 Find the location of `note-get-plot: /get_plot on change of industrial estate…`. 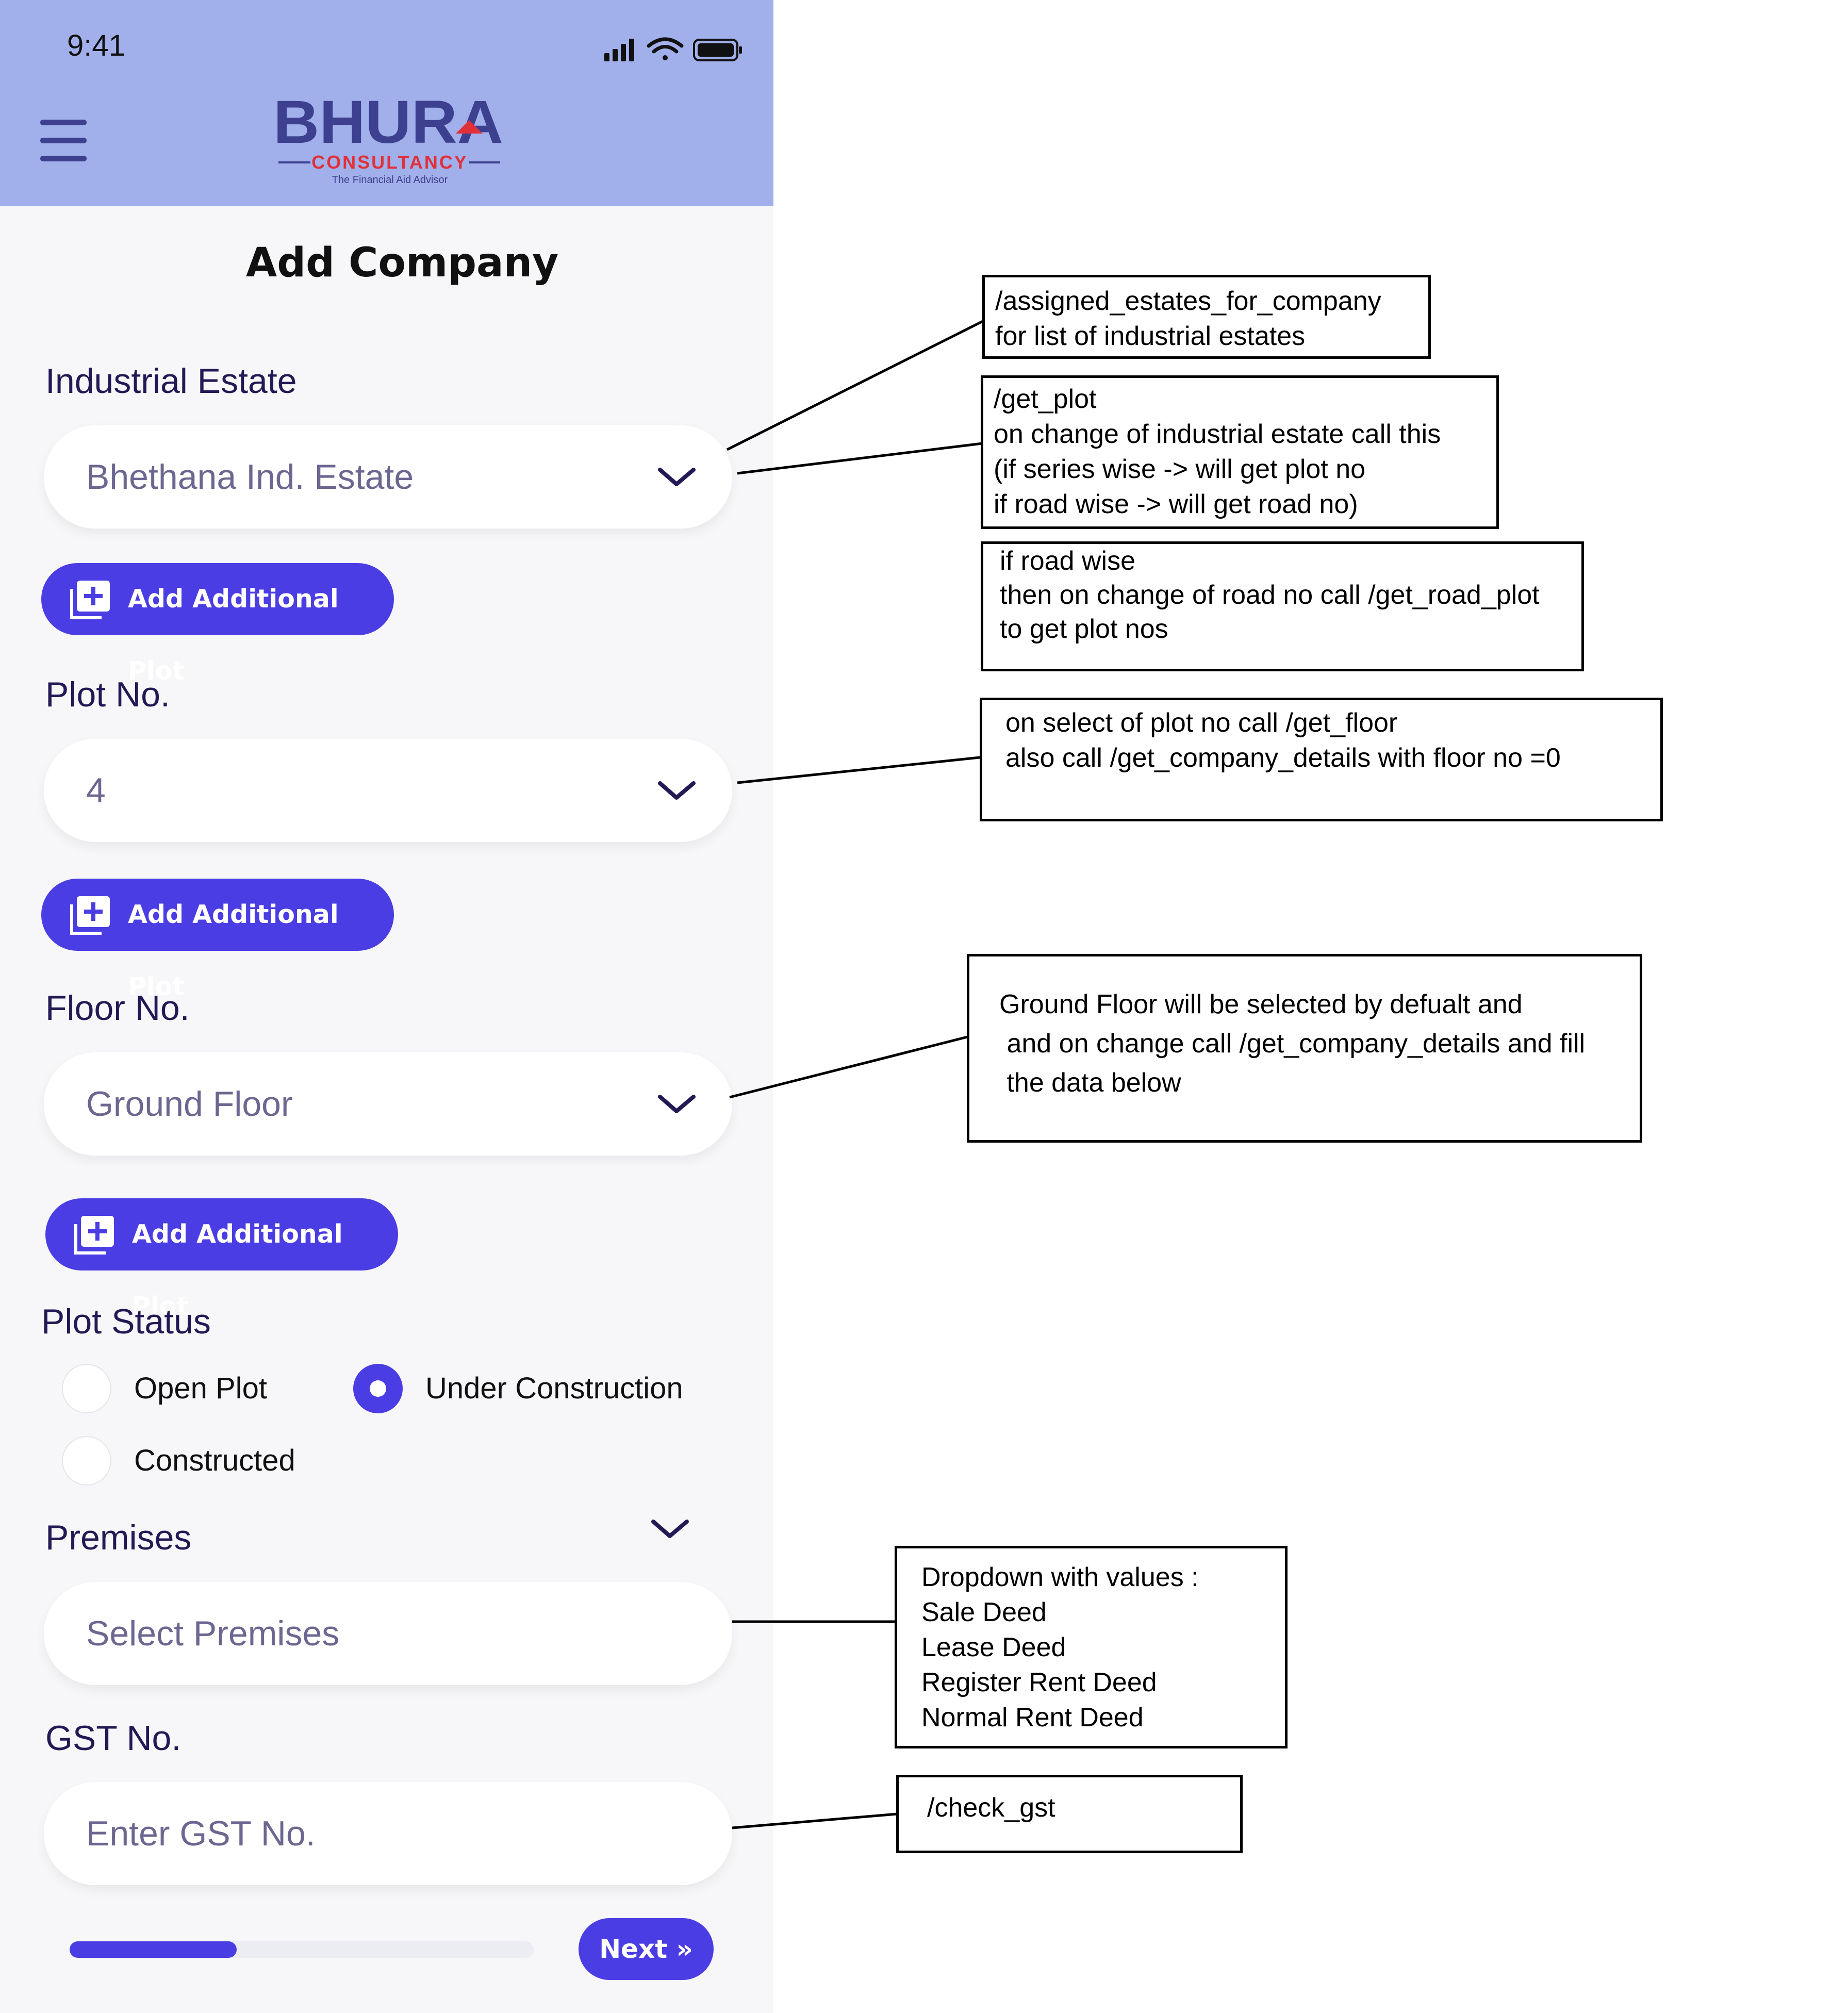

note-get-plot: /get_plot on change of industrial estate… is located at coordinates (1240, 452).